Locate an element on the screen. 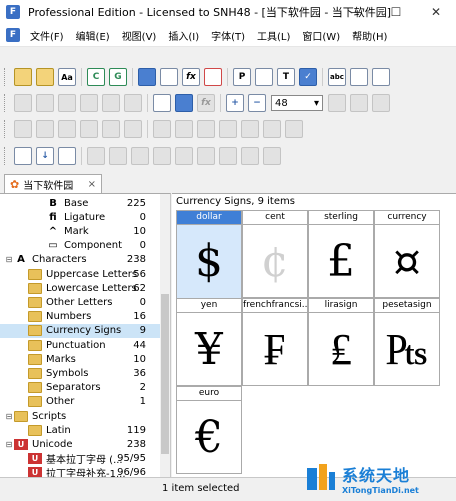 This screenshot has width=456, height=501. menu-tools: 工具(L) is located at coordinates (273, 35).